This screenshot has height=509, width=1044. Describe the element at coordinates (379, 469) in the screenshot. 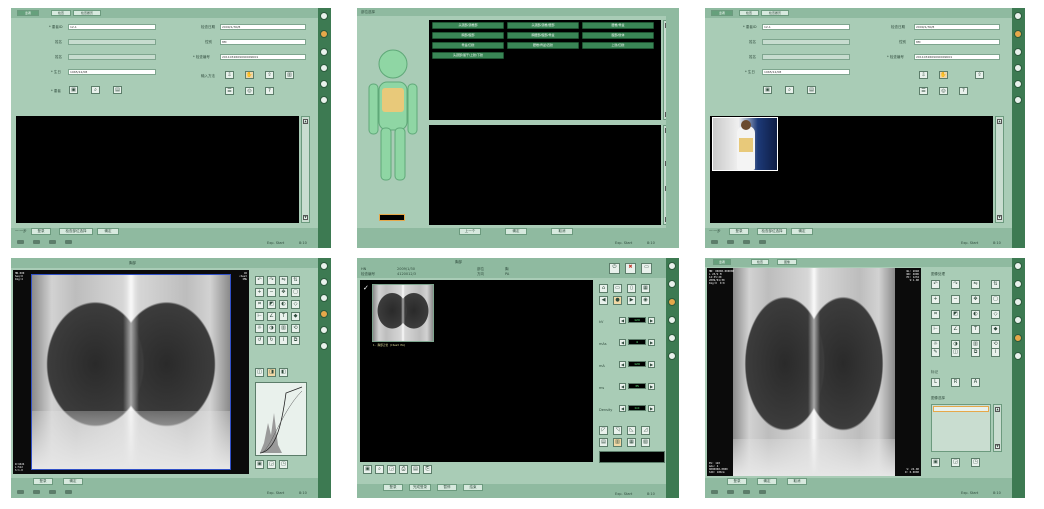

I see `thumb-tool-2-icon: ⌕` at that location.